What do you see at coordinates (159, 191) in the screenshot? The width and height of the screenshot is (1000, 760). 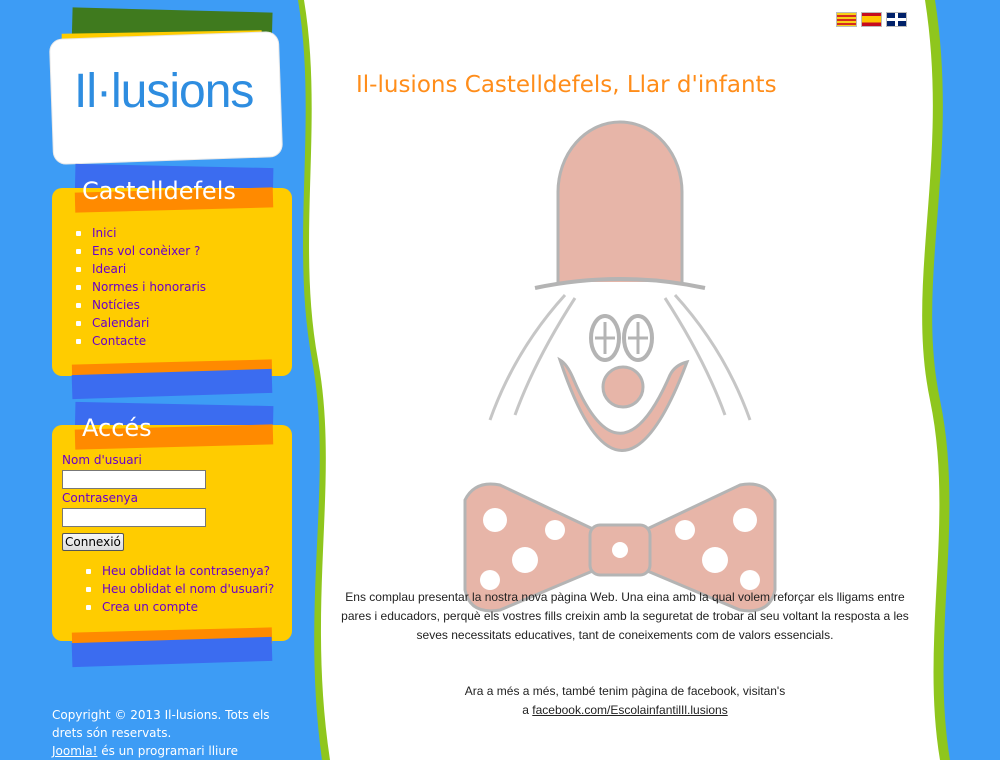 I see `nav-title: Castelldefels` at bounding box center [159, 191].